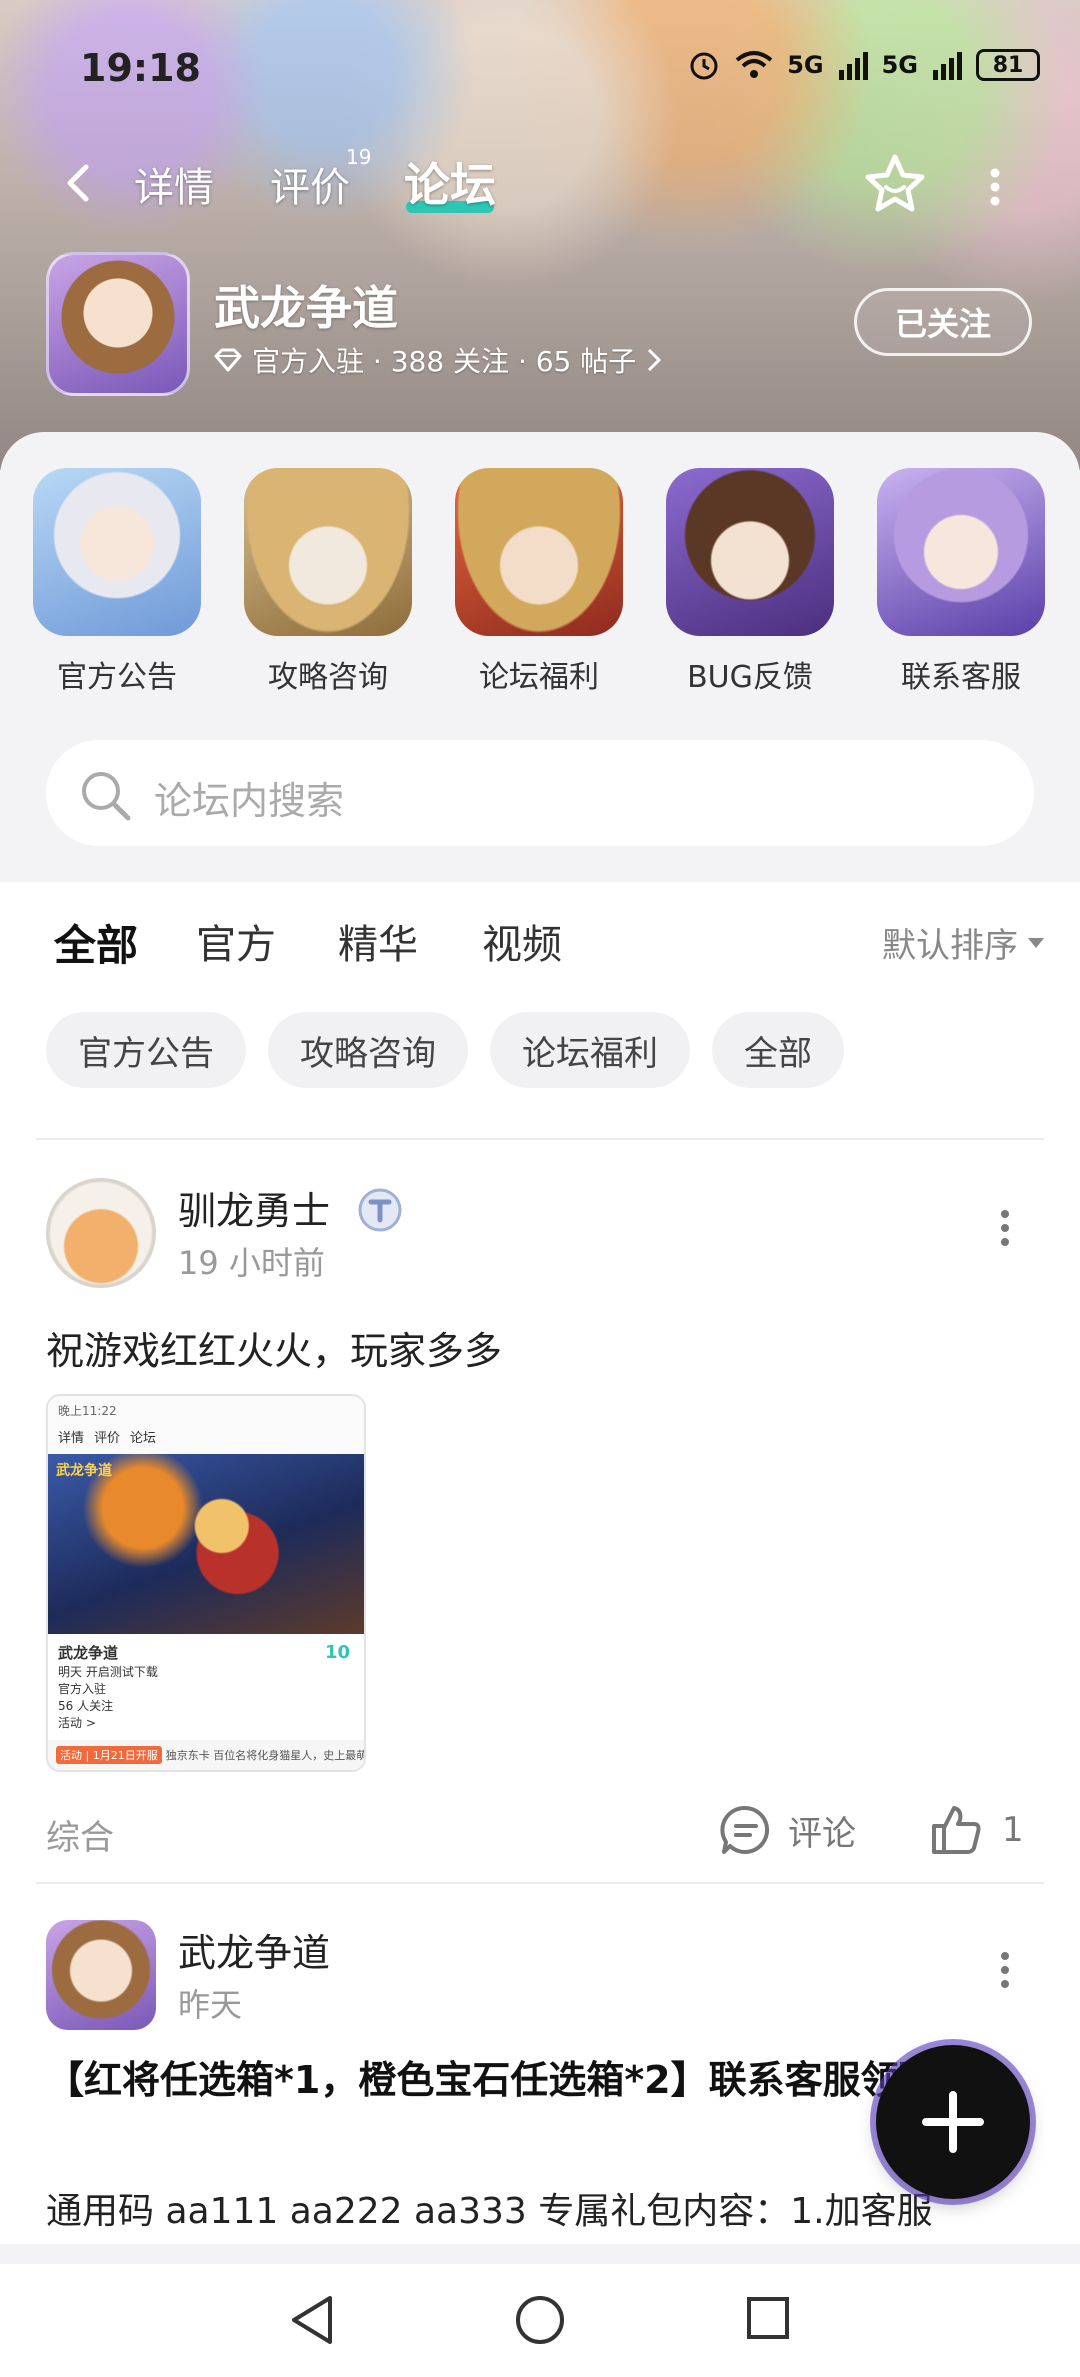 The height and width of the screenshot is (2377, 1080). I want to click on search-icon, so click(106, 796).